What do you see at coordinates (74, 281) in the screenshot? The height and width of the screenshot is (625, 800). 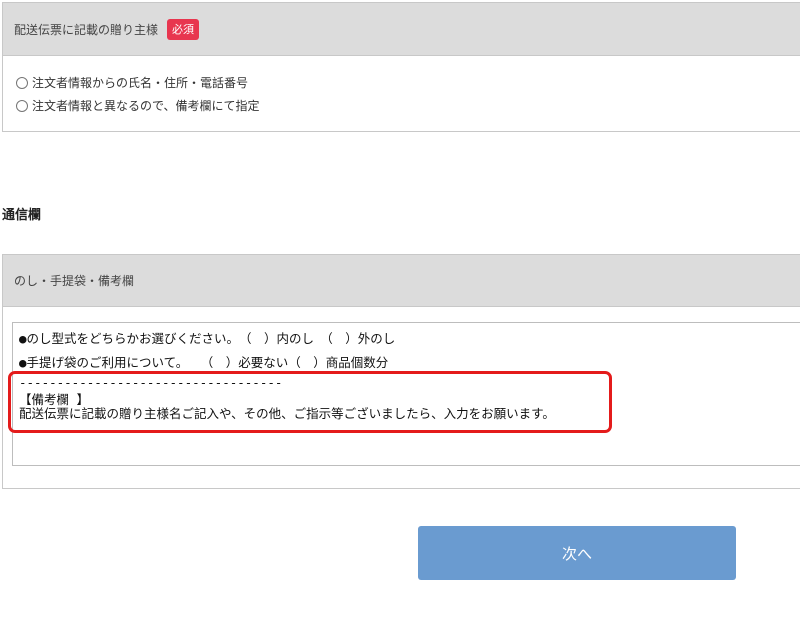 I see `communication-box-title: のし・手提袋・備考欄` at bounding box center [74, 281].